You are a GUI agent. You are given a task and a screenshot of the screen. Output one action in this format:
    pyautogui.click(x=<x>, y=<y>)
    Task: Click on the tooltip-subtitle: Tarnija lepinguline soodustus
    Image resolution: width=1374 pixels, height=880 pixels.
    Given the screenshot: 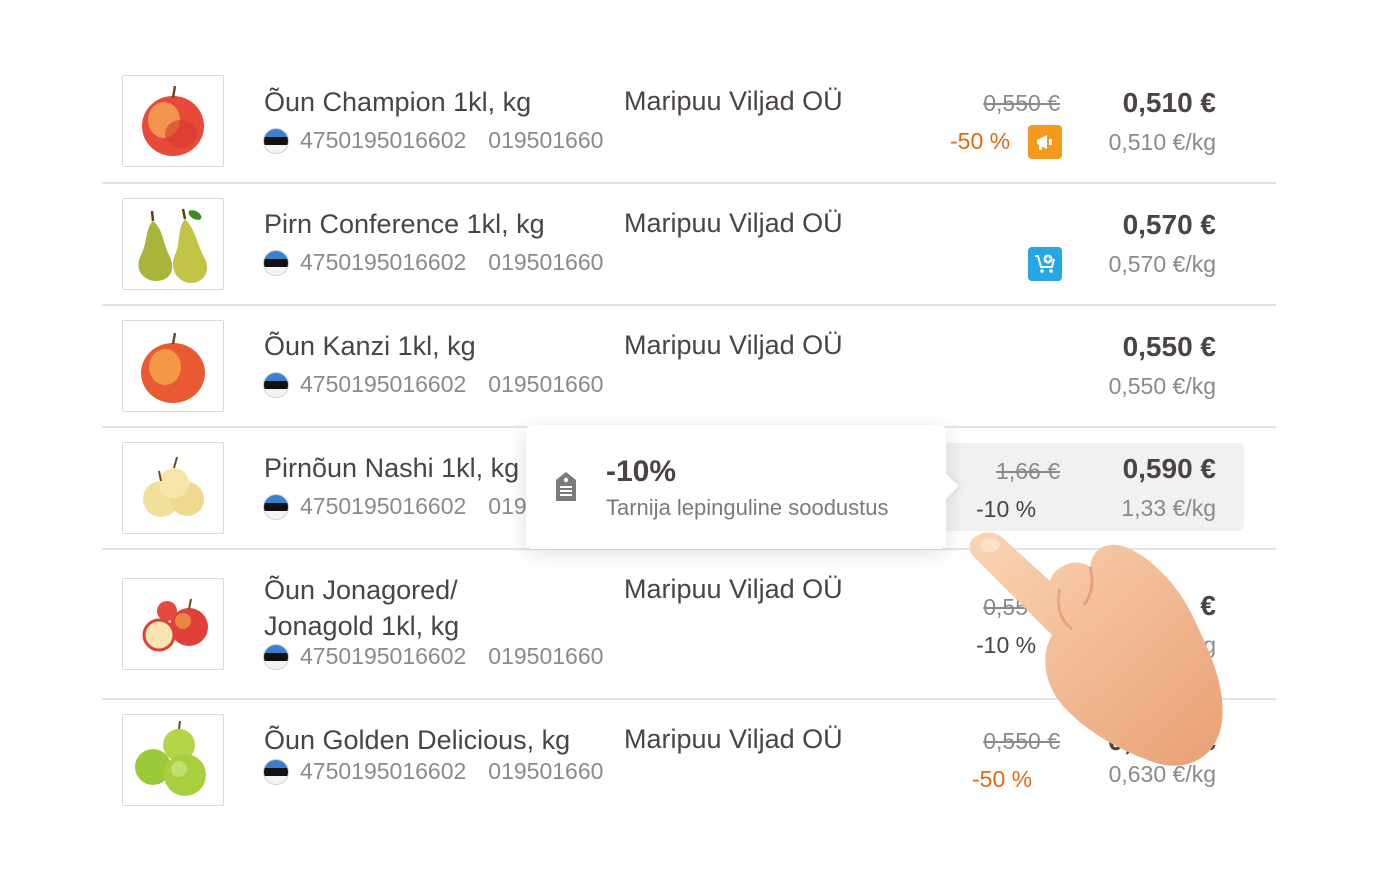 What is the action you would take?
    pyautogui.click(x=747, y=507)
    